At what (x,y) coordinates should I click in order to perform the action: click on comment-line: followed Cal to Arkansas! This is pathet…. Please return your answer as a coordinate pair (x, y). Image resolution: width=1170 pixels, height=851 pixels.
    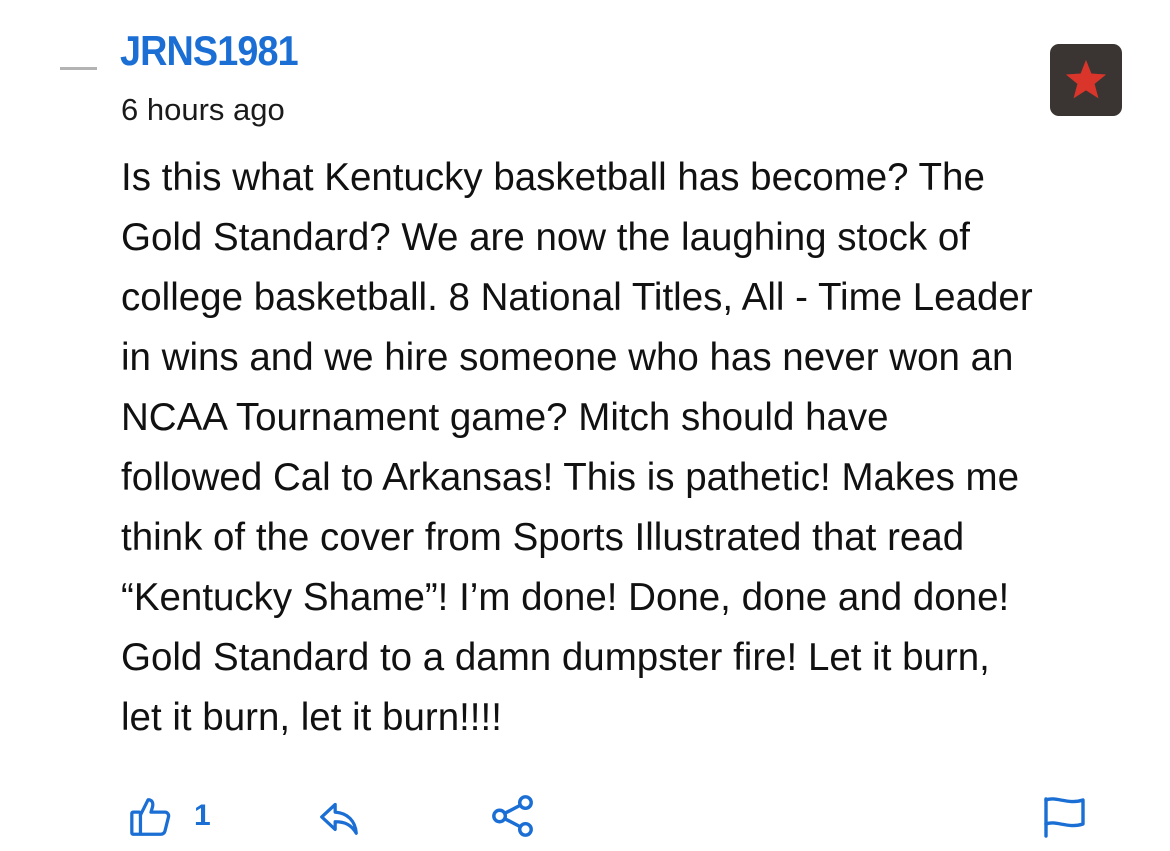
    Looking at the image, I should click on (570, 477).